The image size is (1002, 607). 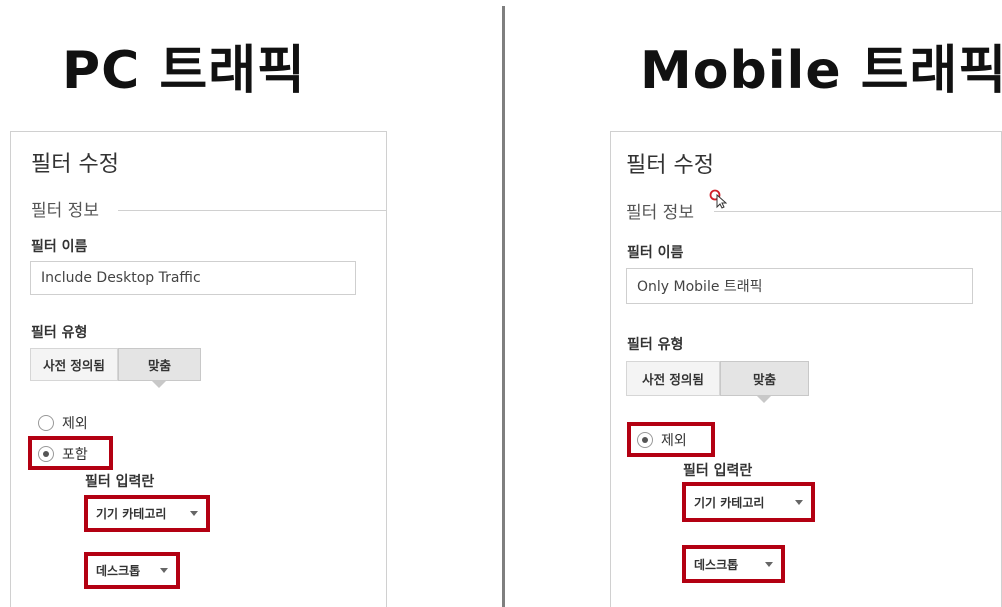 What do you see at coordinates (118, 571) in the screenshot?
I see `left-filter-value-value: 데스크톱` at bounding box center [118, 571].